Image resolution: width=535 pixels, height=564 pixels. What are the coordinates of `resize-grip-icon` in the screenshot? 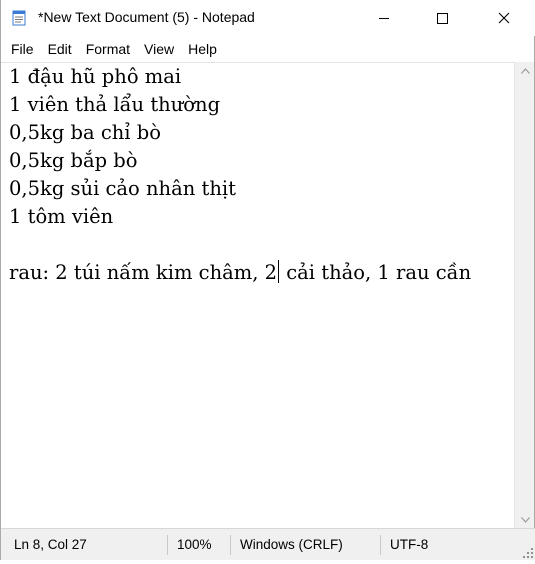 It's located at (528, 552).